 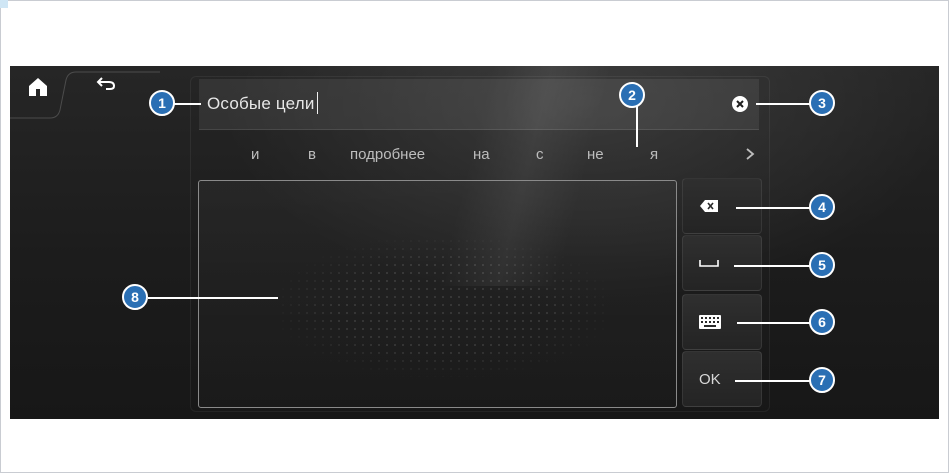 What do you see at coordinates (106, 83) in the screenshot?
I see `back-arrow-icon` at bounding box center [106, 83].